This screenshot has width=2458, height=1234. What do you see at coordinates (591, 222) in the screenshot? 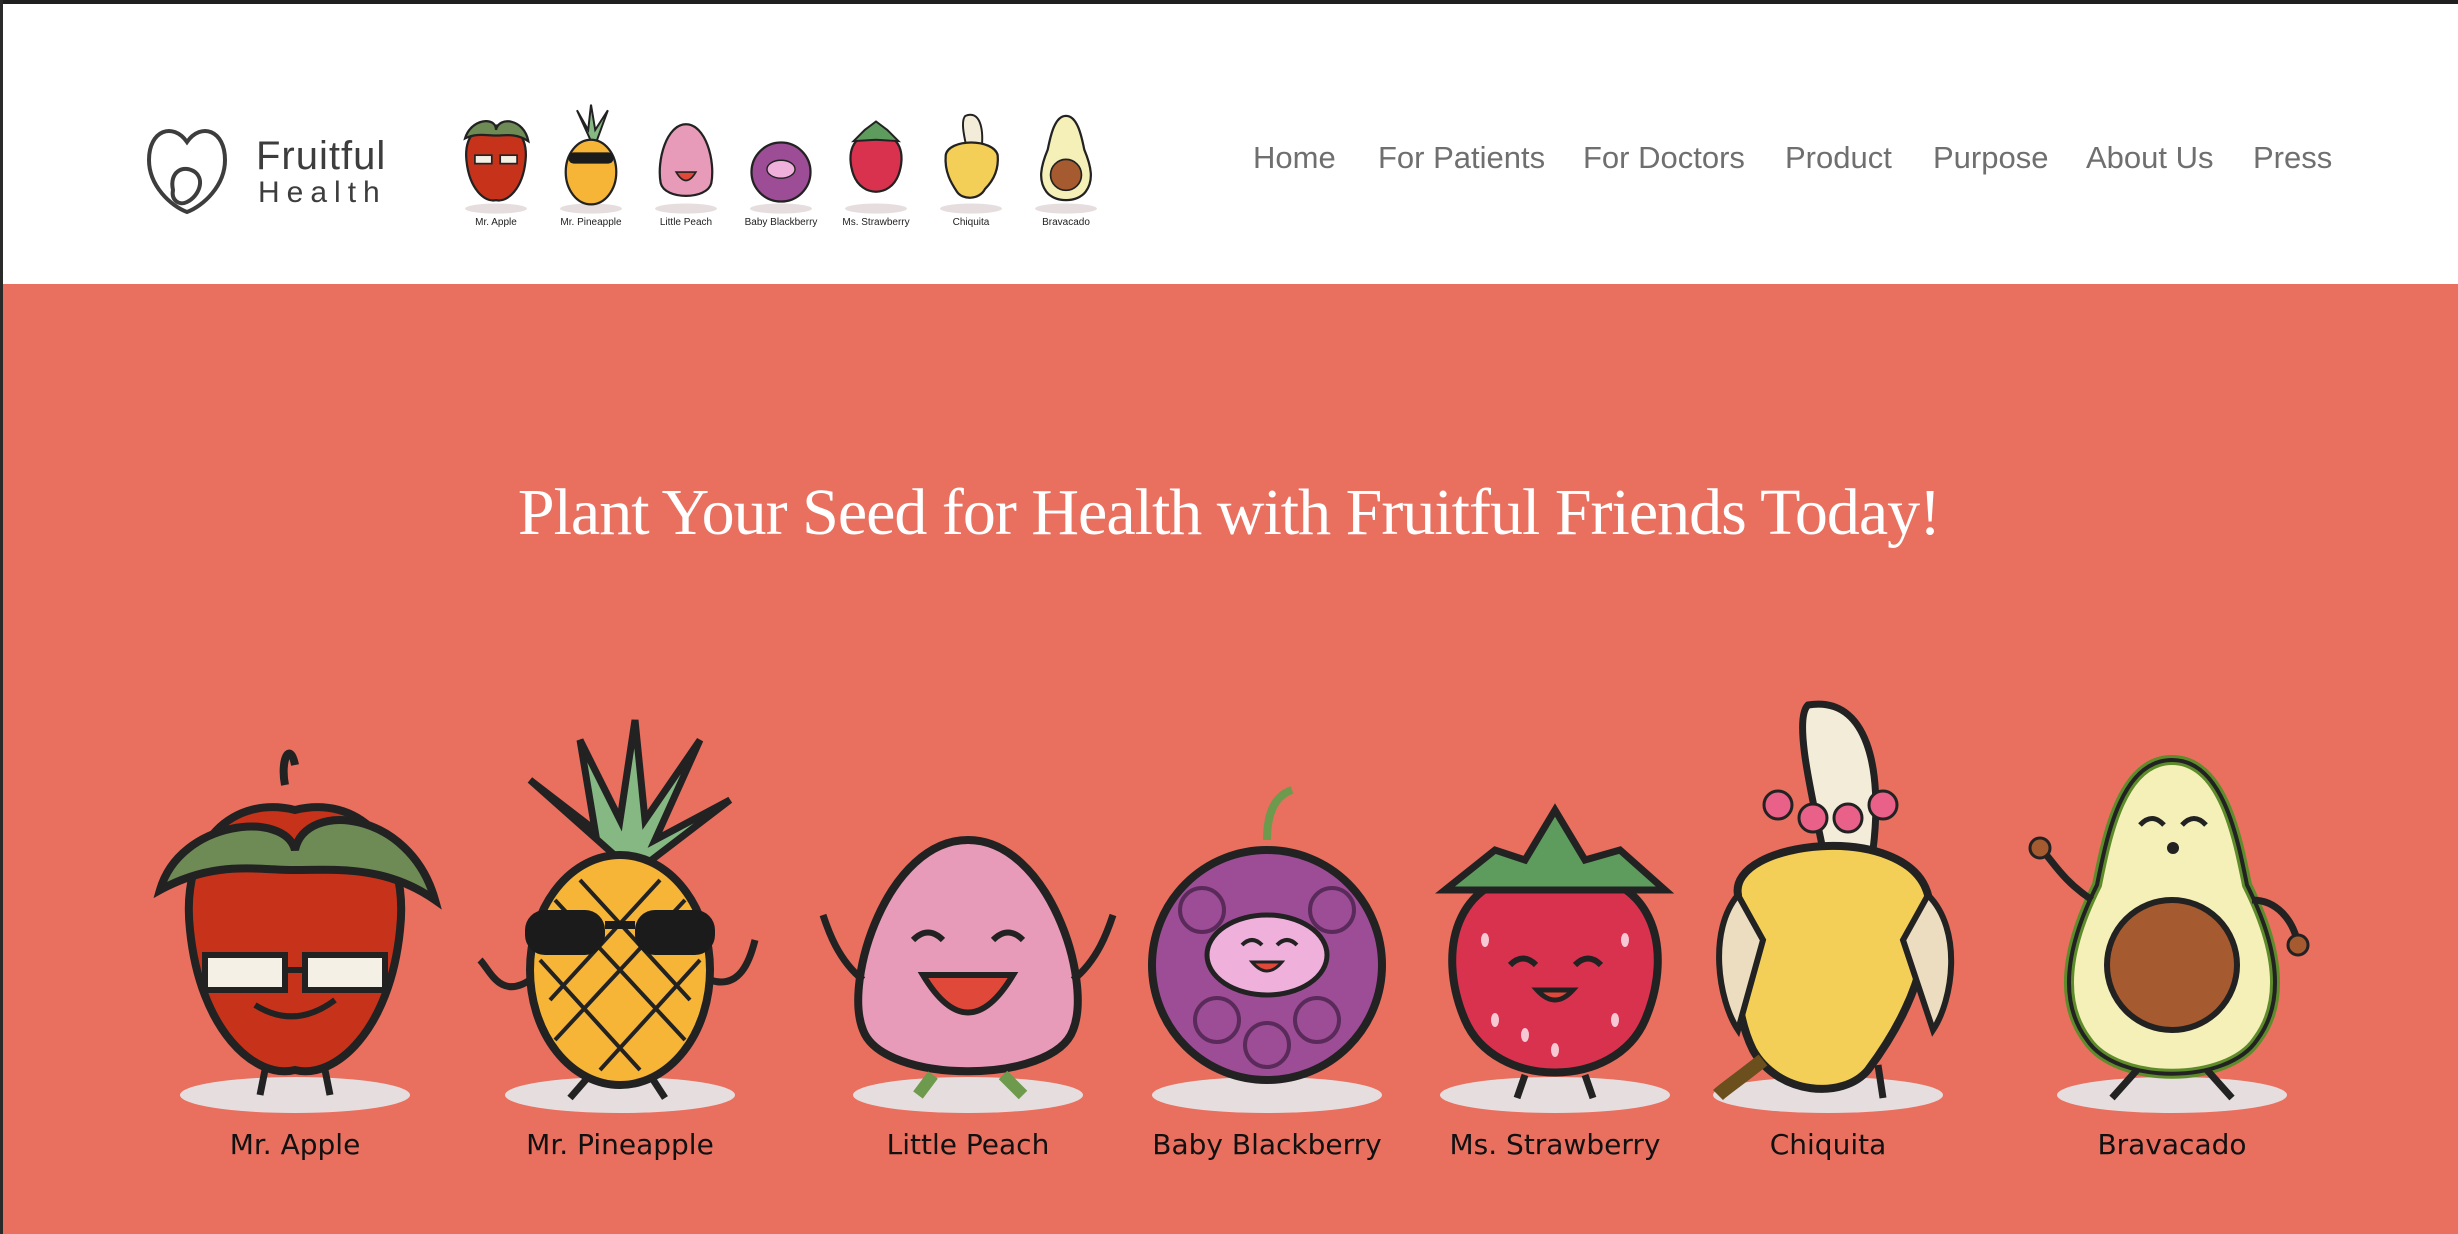
I see `mini-label: Mr. Pineapple` at bounding box center [591, 222].